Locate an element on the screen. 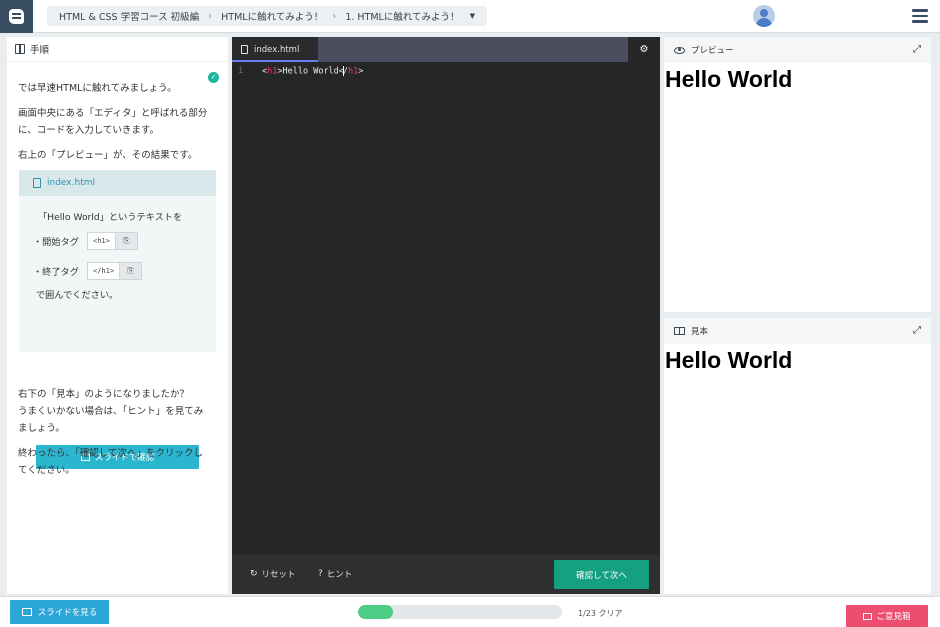 This screenshot has height=627, width=940. feedback-button: ご意見箱 is located at coordinates (887, 616).